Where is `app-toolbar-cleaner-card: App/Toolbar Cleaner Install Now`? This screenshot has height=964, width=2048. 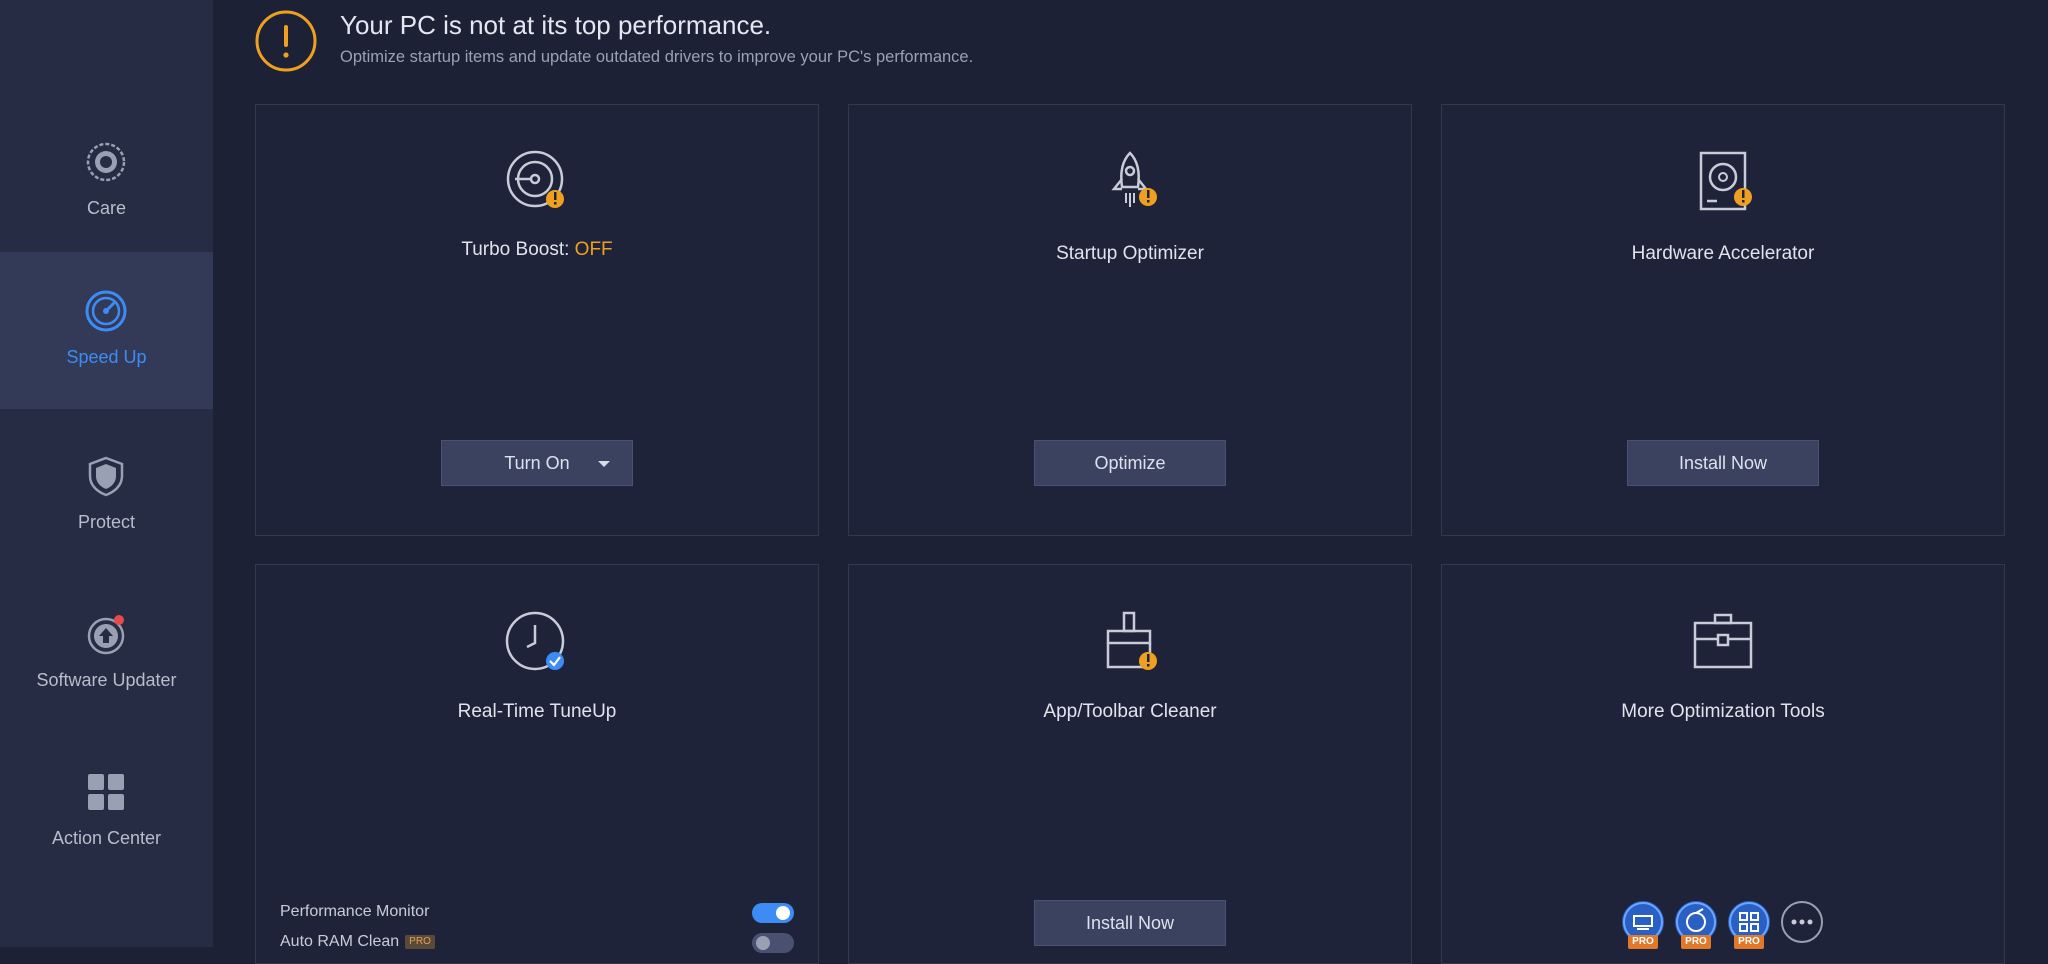 app-toolbar-cleaner-card: App/Toolbar Cleaner Install Now is located at coordinates (1130, 764).